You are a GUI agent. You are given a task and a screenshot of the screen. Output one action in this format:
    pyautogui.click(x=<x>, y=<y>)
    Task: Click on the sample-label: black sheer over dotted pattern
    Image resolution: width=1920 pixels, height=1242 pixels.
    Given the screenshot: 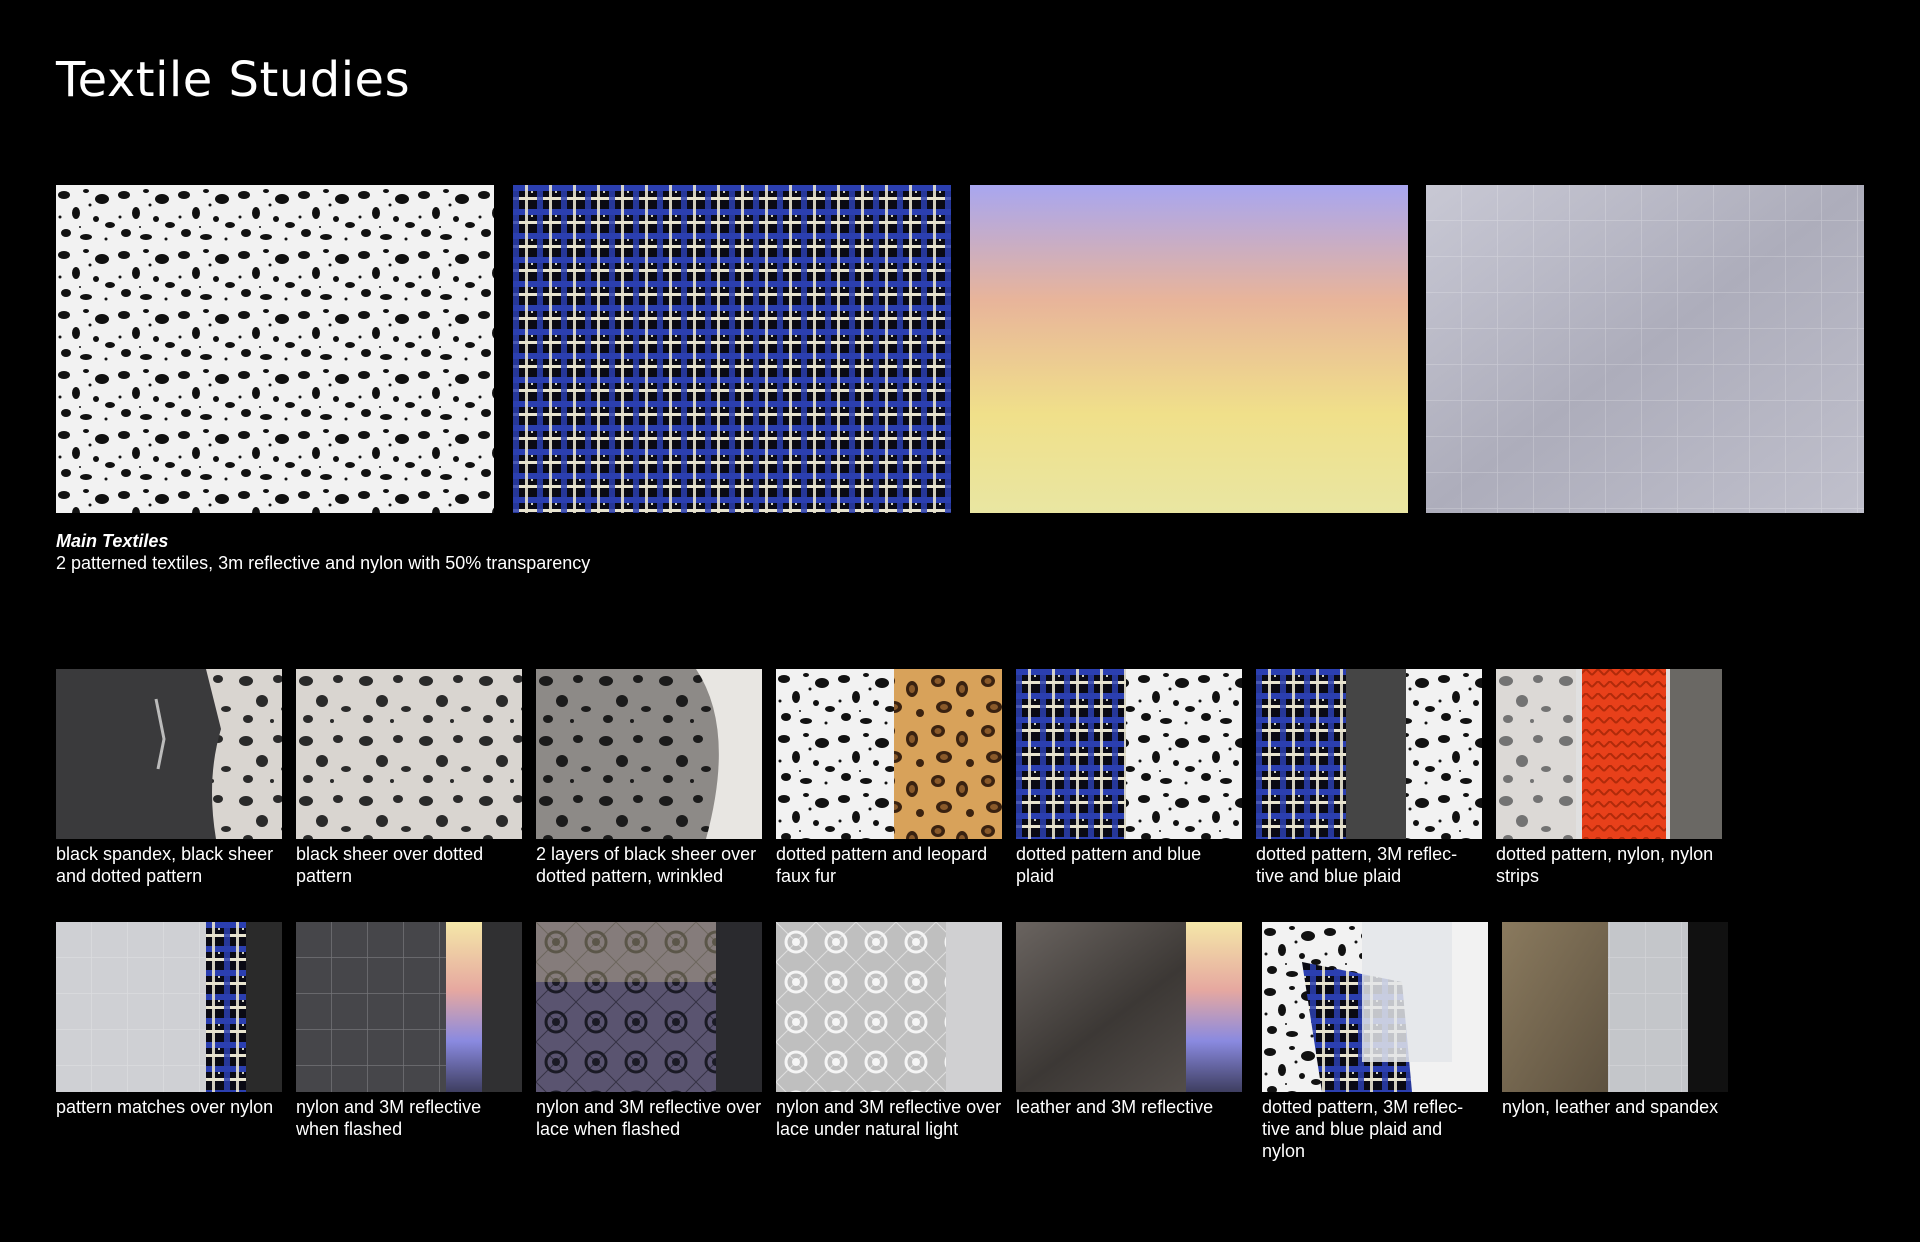 What is the action you would take?
    pyautogui.click(x=390, y=865)
    